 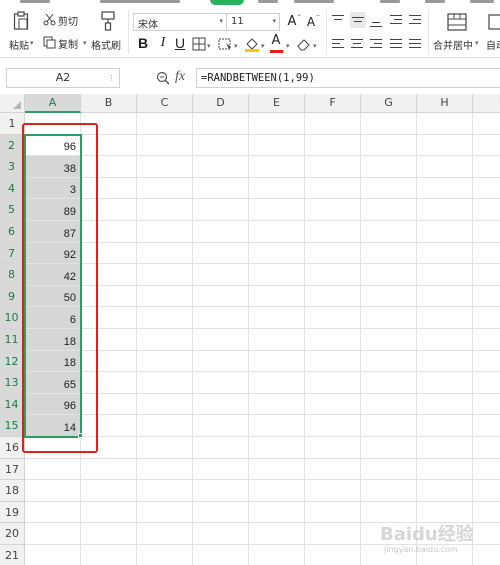 I want to click on cell-h16, so click(x=445, y=448).